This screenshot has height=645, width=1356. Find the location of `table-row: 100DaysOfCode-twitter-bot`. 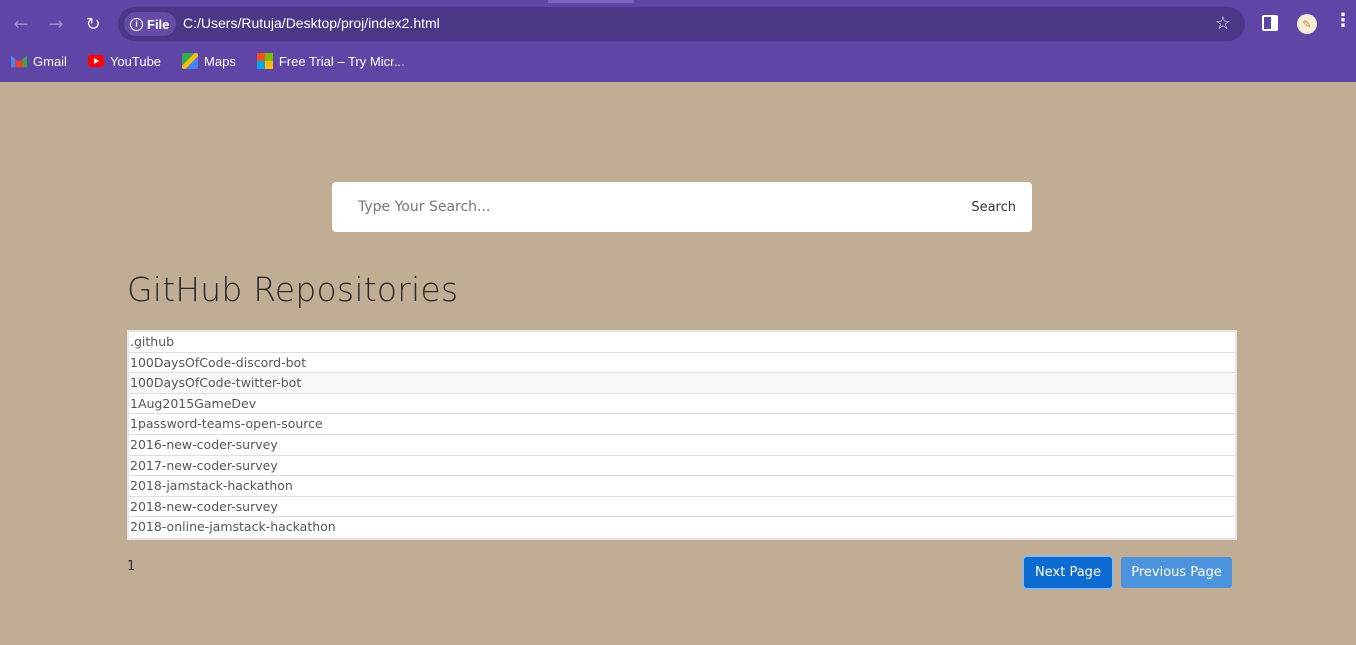

table-row: 100DaysOfCode-twitter-bot is located at coordinates (682, 383).